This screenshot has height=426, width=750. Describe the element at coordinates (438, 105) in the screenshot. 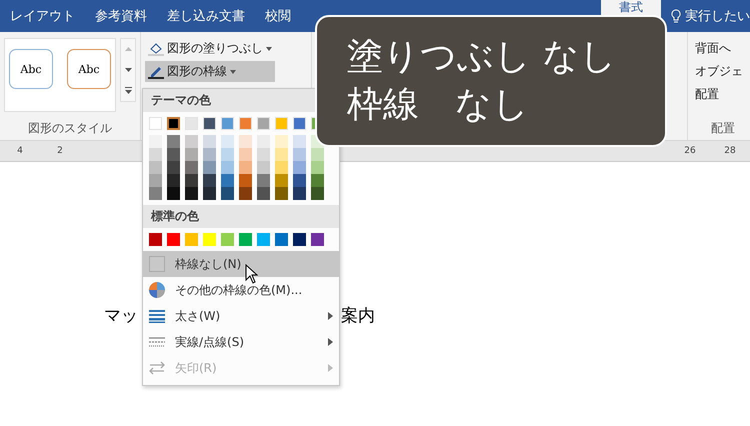

I see `caption-text: 枠線 なし` at that location.